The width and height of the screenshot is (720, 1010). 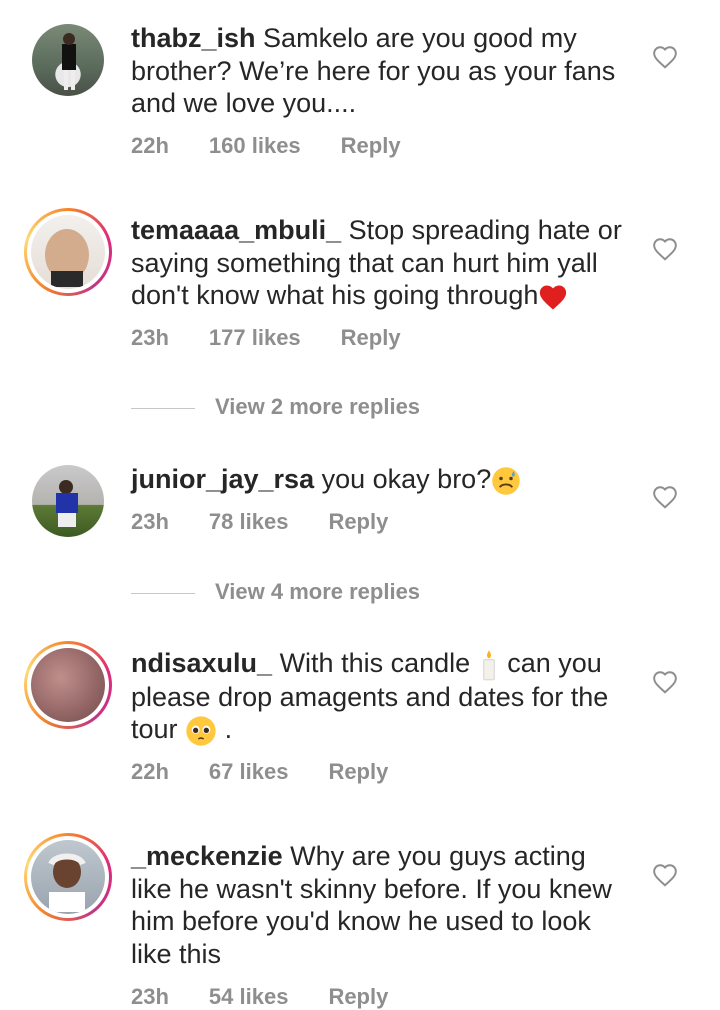 What do you see at coordinates (406, 479) in the screenshot?
I see `comment-body: you okay bro?` at bounding box center [406, 479].